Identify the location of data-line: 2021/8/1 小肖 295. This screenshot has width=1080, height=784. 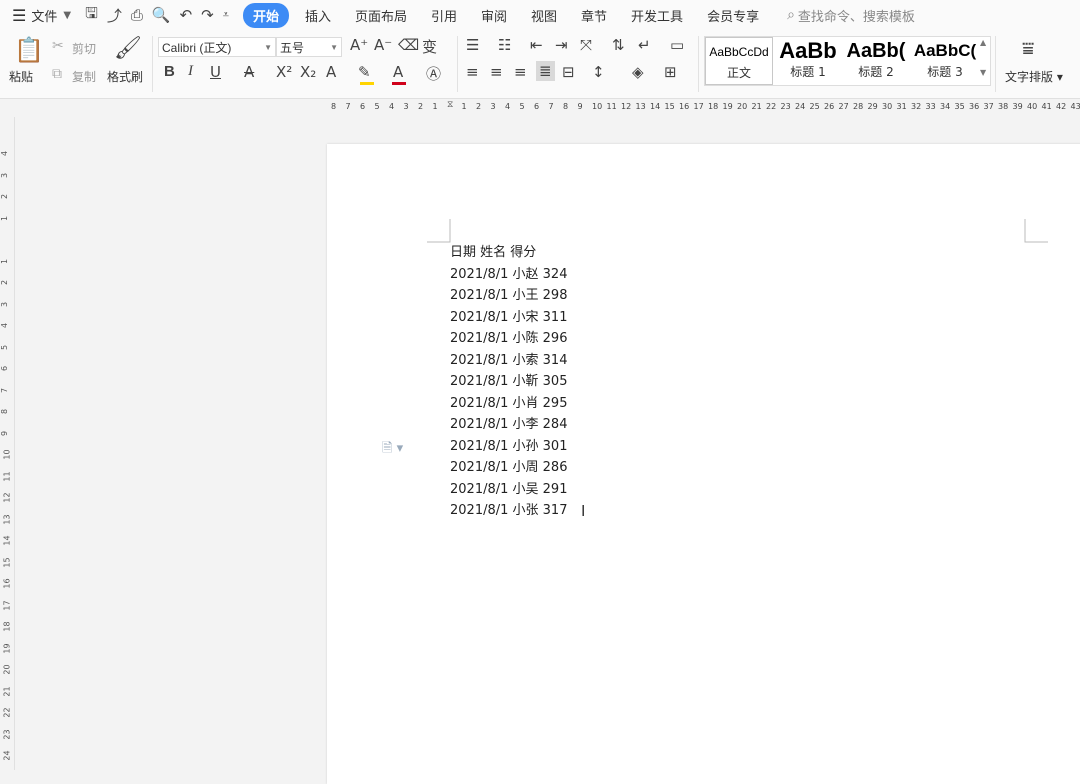
(508, 404).